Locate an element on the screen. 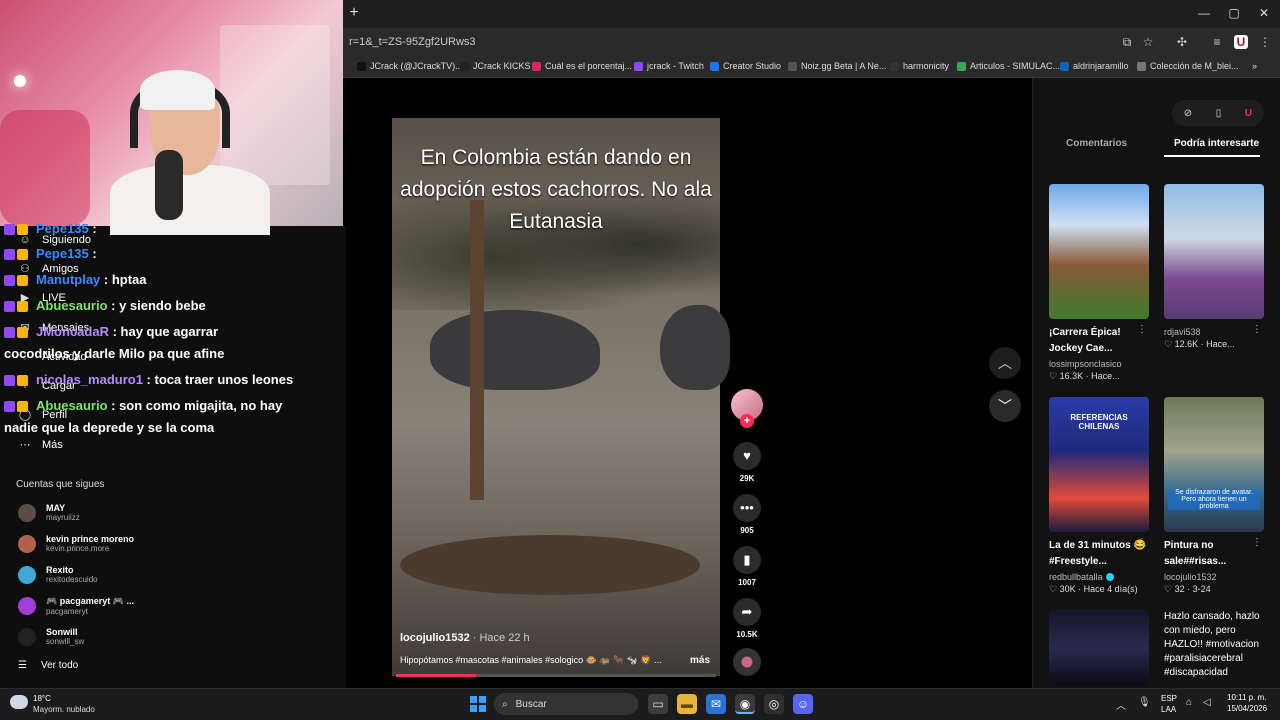 The image size is (1280, 720). volume-icon: ◁ is located at coordinates (1207, 702).